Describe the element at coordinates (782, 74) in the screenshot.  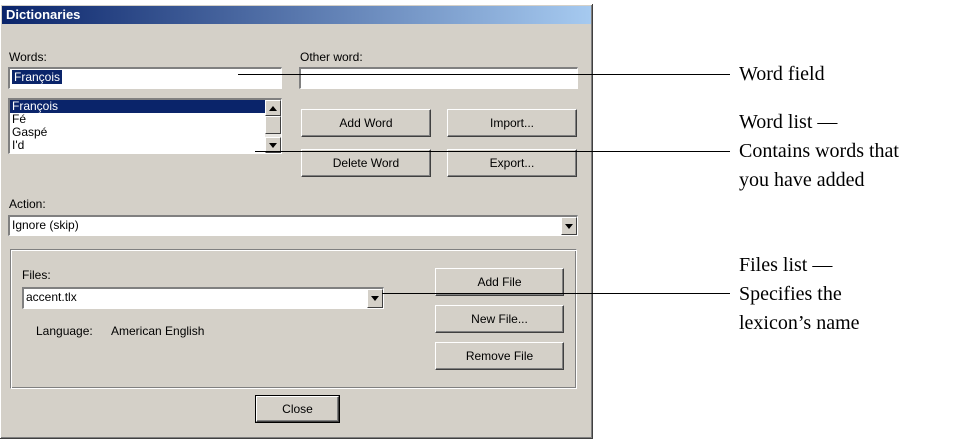
I see `word-field-annotation: Word field` at that location.